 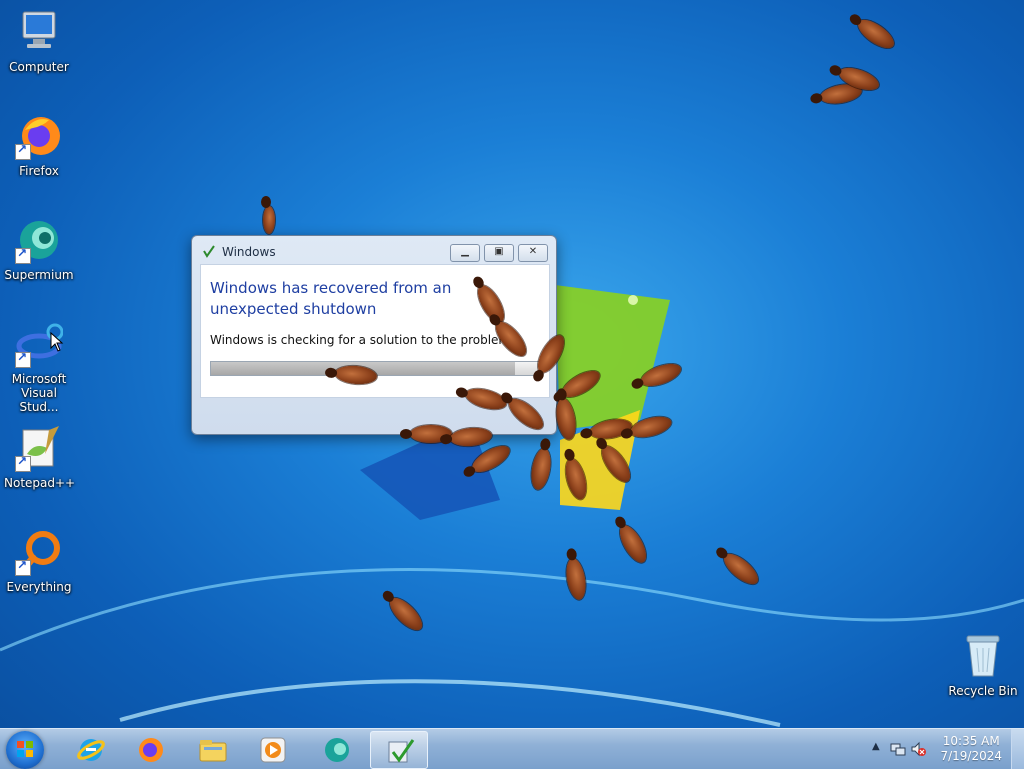 I want to click on clock: 10:35 AM 7/19/2024, so click(x=971, y=749).